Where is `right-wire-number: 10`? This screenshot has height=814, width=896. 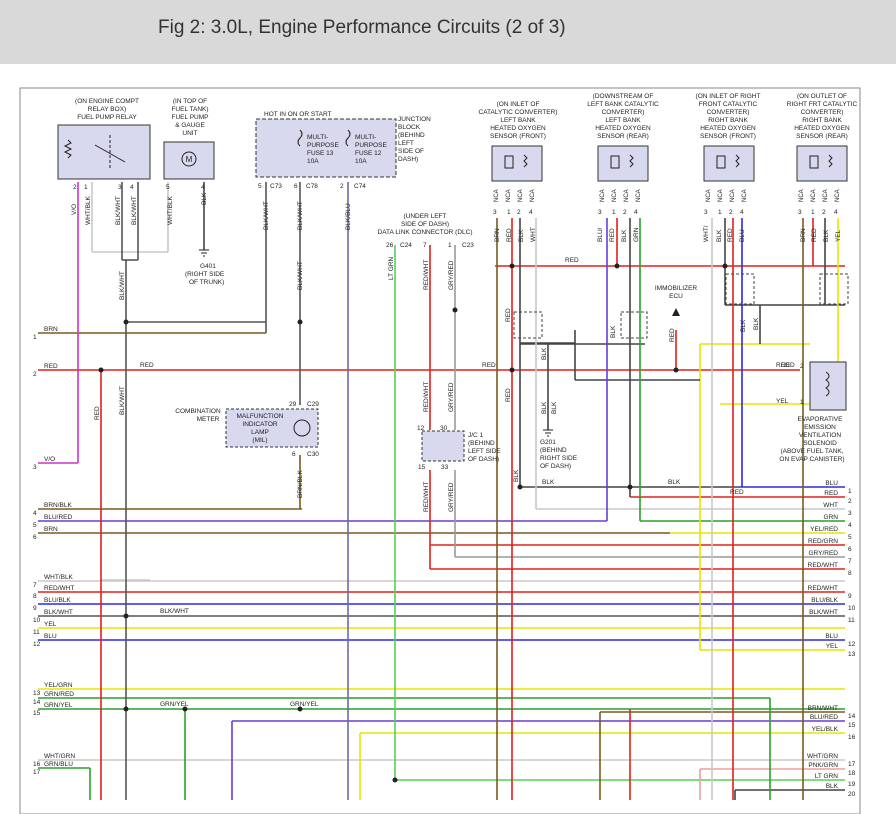
right-wire-number: 10 is located at coordinates (852, 608).